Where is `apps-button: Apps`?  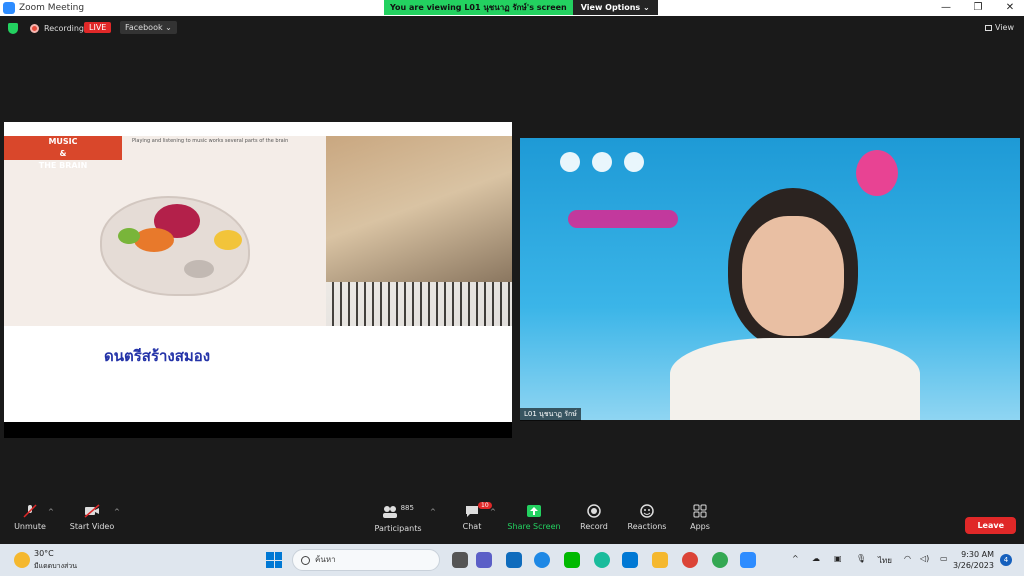 apps-button: Apps is located at coordinates (700, 517).